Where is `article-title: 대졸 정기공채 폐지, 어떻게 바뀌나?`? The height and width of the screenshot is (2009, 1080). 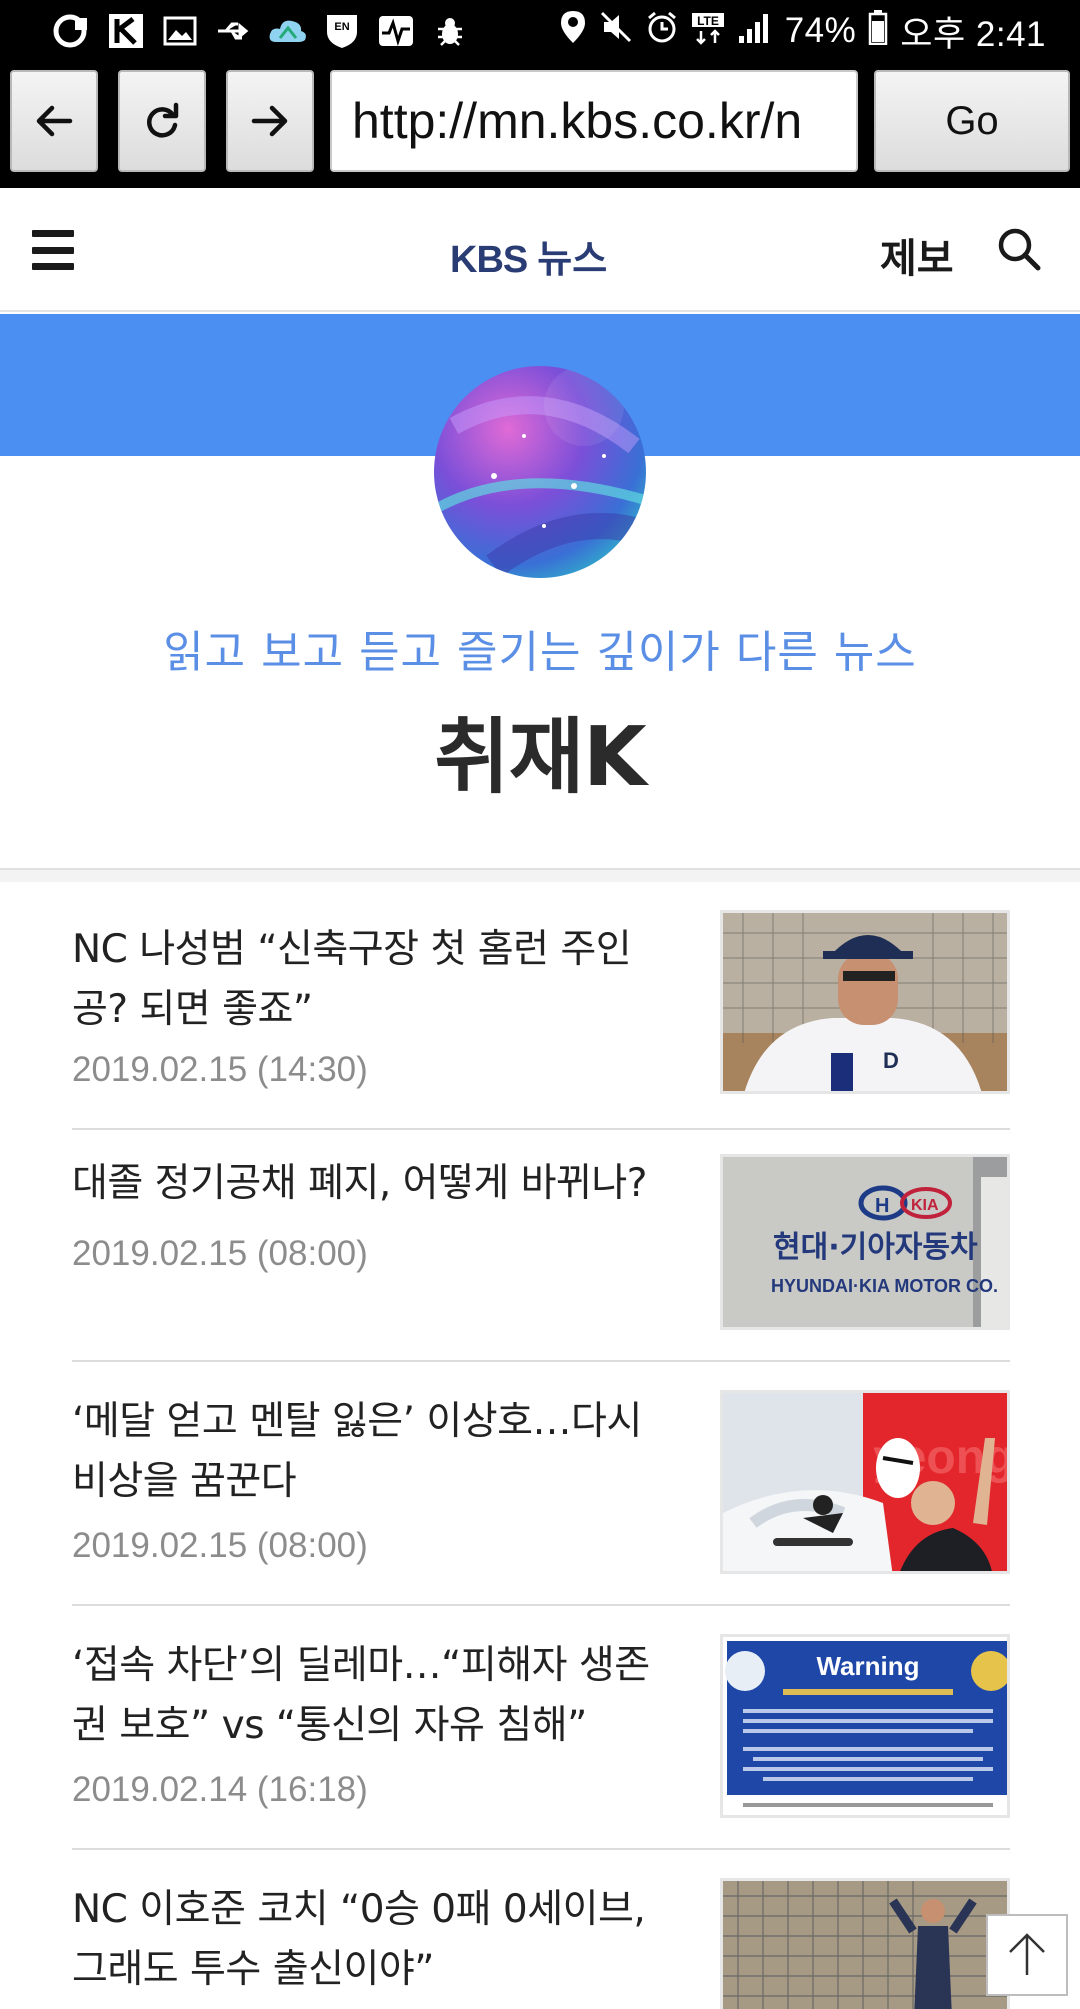 article-title: 대졸 정기공채 폐지, 어떻게 바뀌나? is located at coordinates (377, 1184).